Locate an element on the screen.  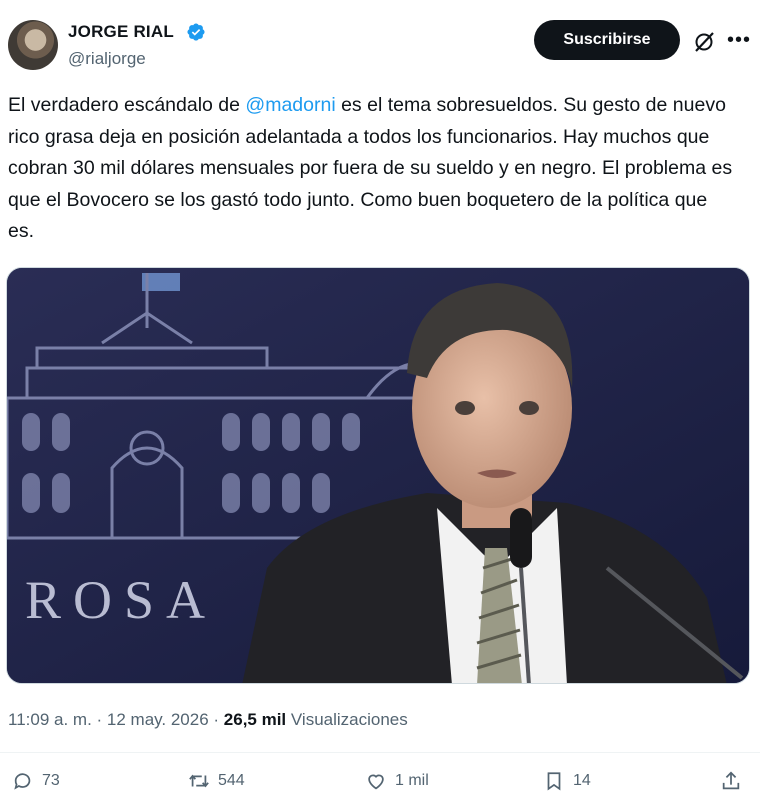
repost-button: 544 is located at coordinates (216, 781).